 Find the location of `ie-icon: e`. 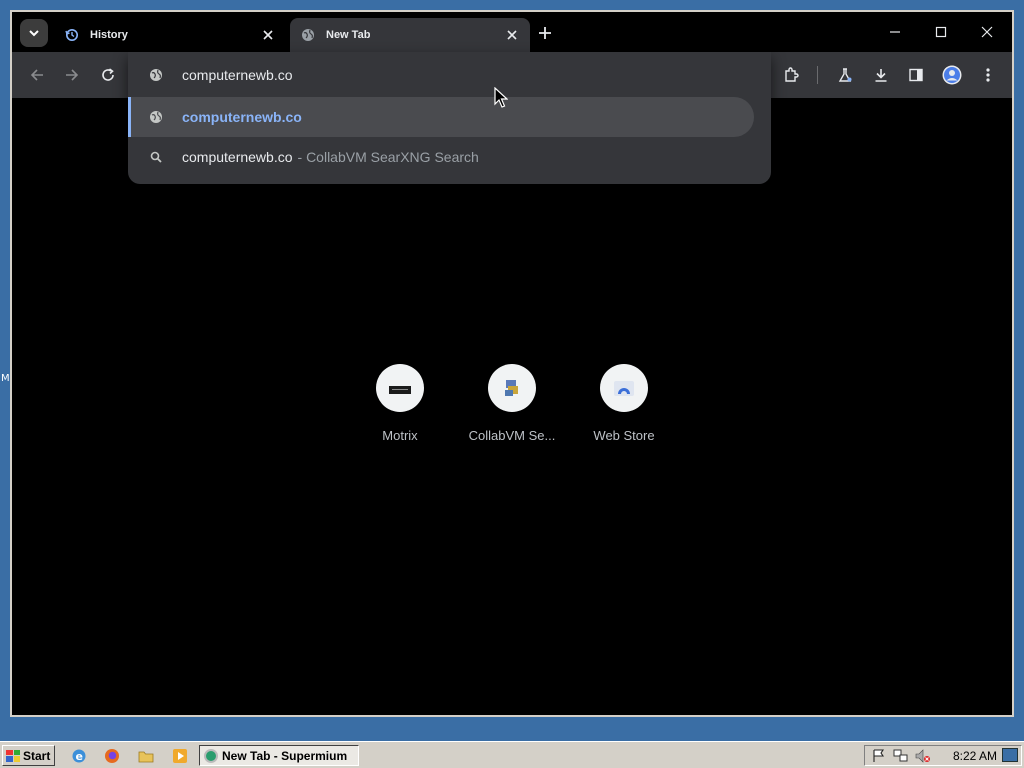

ie-icon: e is located at coordinates (79, 756).